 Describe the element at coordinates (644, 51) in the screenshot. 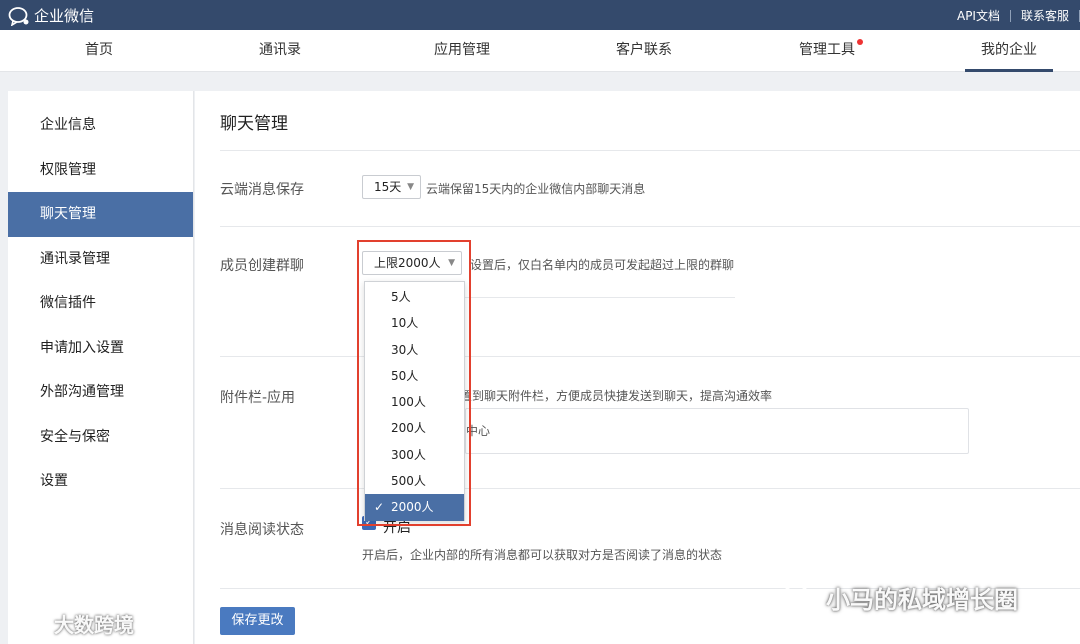

I see `nav-customer-contact: 客户联系` at that location.